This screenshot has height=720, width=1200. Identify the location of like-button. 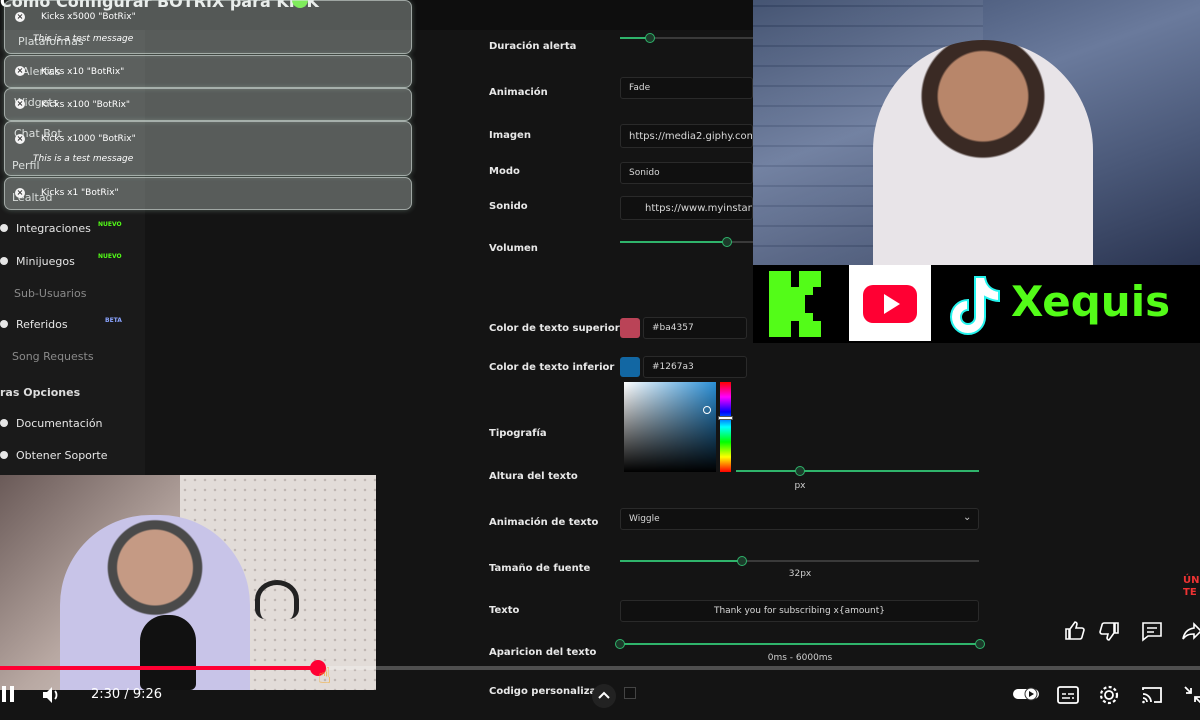
(1074, 631).